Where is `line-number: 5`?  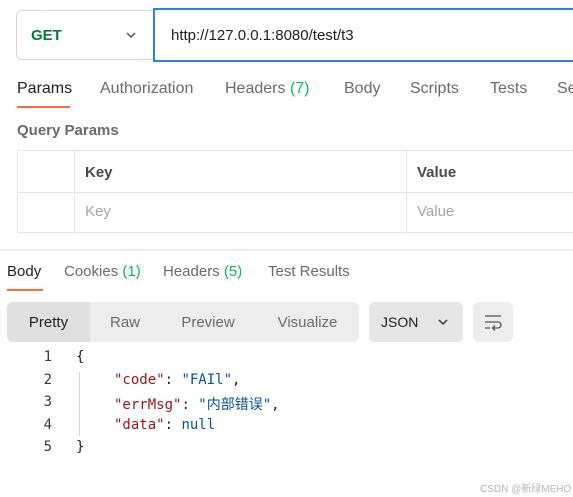 line-number: 5 is located at coordinates (47, 447).